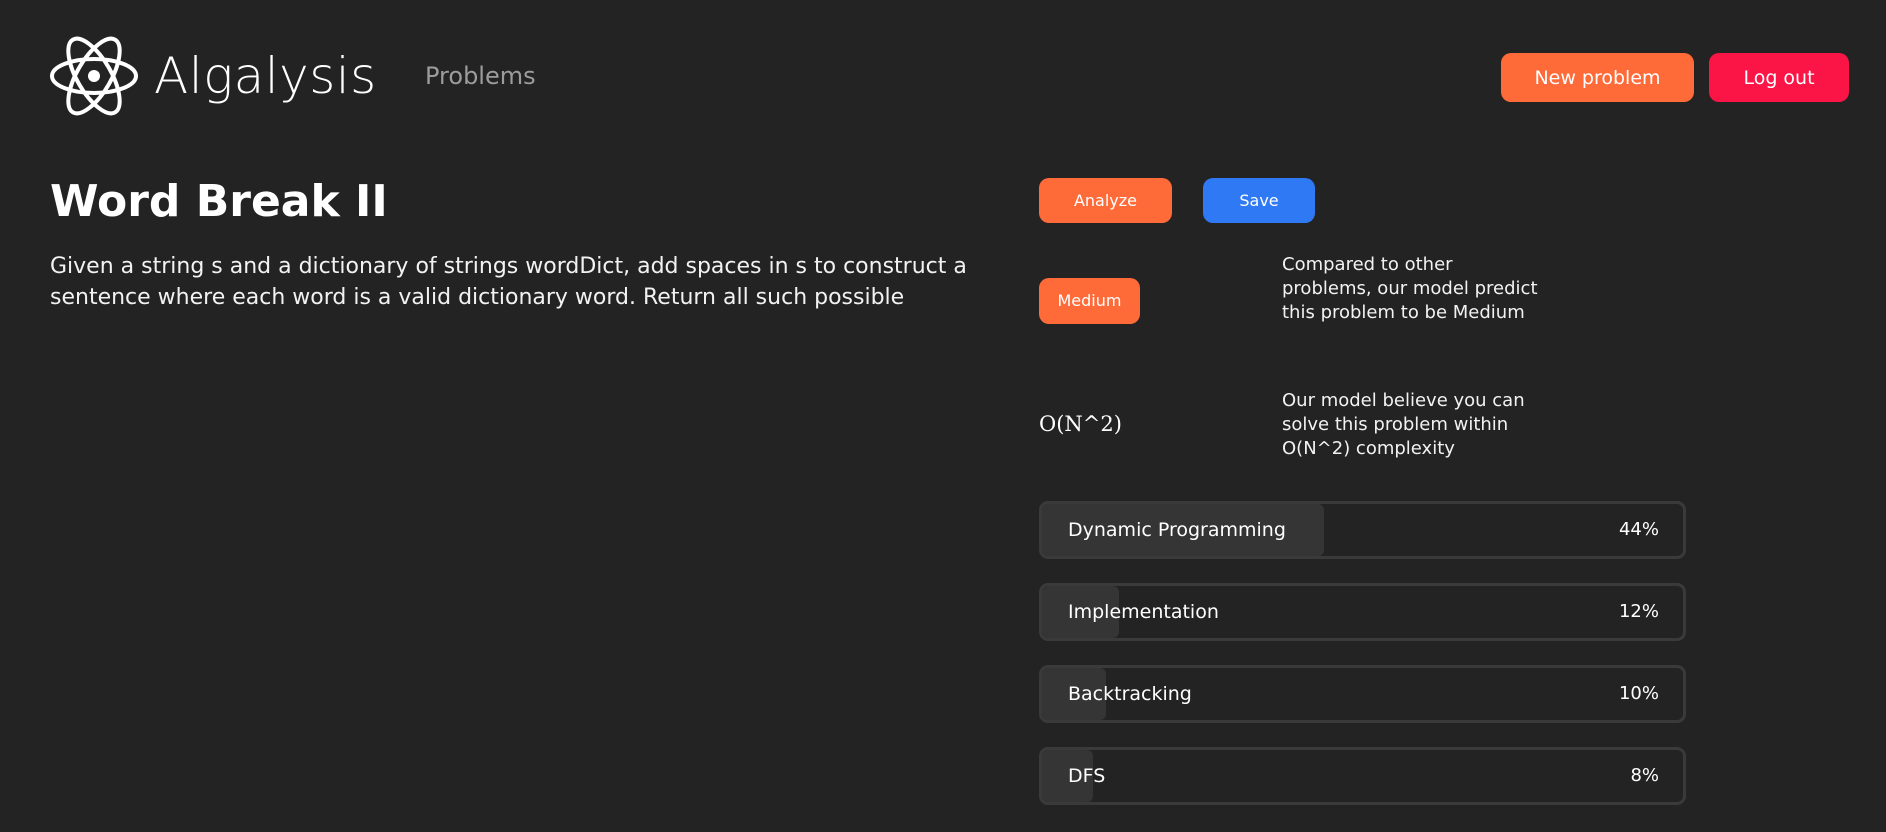 The image size is (1886, 832). What do you see at coordinates (1362, 612) in the screenshot?
I see `tag-bar: Implementation 12%` at bounding box center [1362, 612].